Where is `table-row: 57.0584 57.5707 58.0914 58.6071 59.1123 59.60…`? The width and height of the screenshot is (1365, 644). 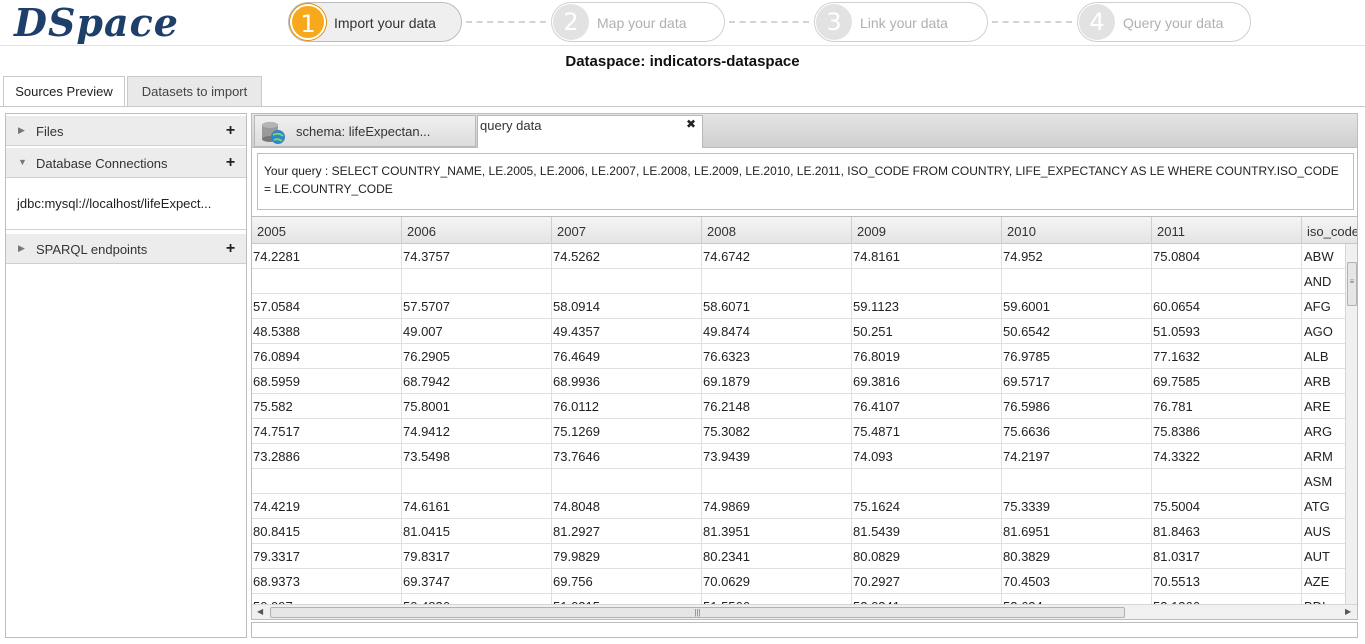
table-row: 57.0584 57.5707 58.0914 58.6071 59.1123 59.60… is located at coordinates (798, 306).